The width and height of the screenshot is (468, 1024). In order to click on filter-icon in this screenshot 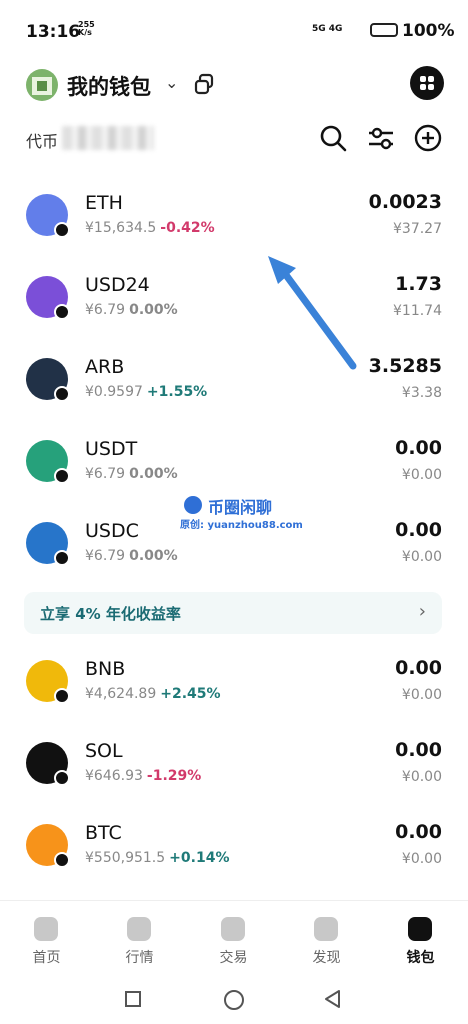, I will do `click(381, 138)`.